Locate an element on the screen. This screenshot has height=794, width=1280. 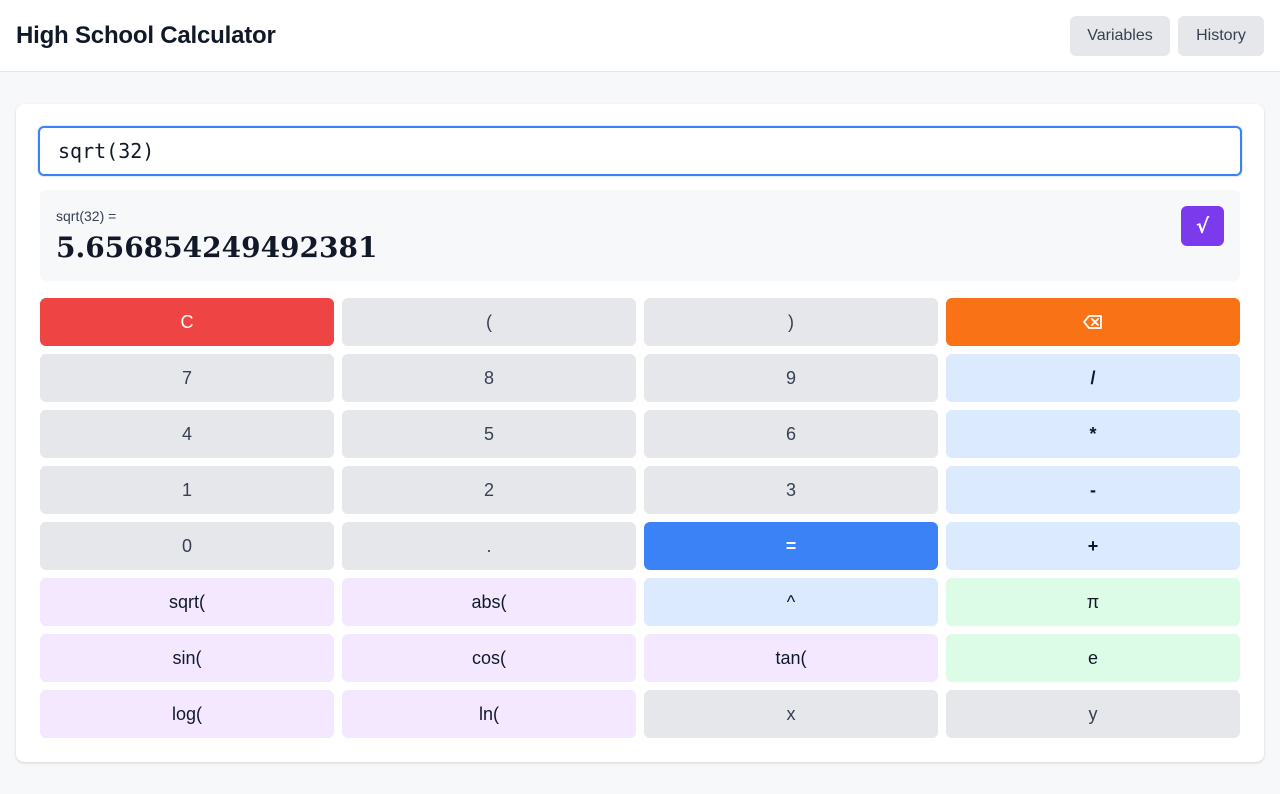
expression-input is located at coordinates (640, 151).